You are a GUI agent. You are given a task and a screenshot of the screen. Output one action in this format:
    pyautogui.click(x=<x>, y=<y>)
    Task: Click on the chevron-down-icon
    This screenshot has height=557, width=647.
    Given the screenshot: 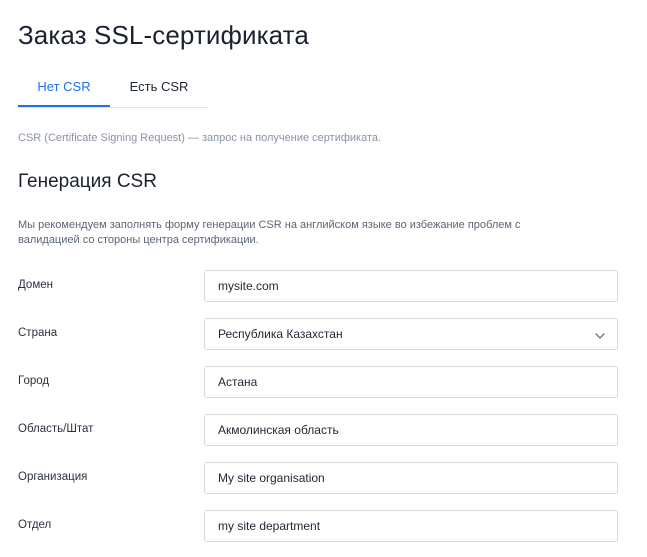 What is the action you would take?
    pyautogui.click(x=600, y=335)
    